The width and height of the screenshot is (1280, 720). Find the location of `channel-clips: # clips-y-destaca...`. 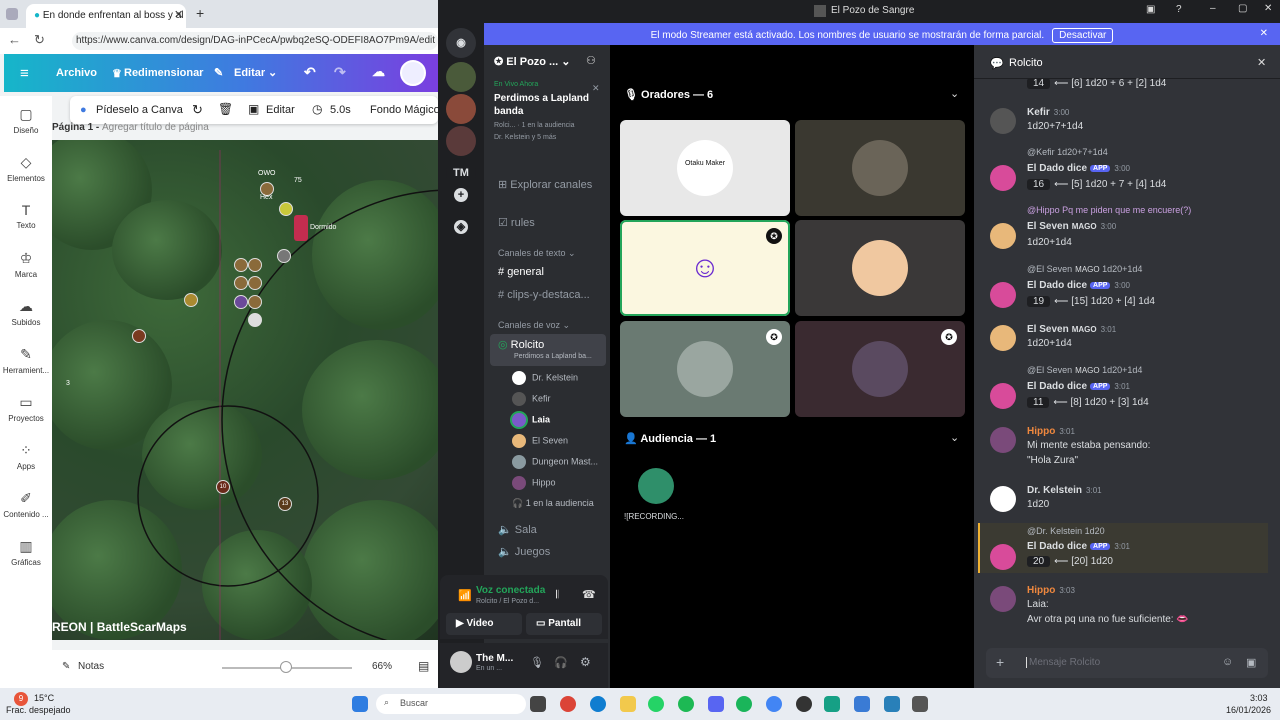

channel-clips: # clips-y-destaca... is located at coordinates (544, 295).